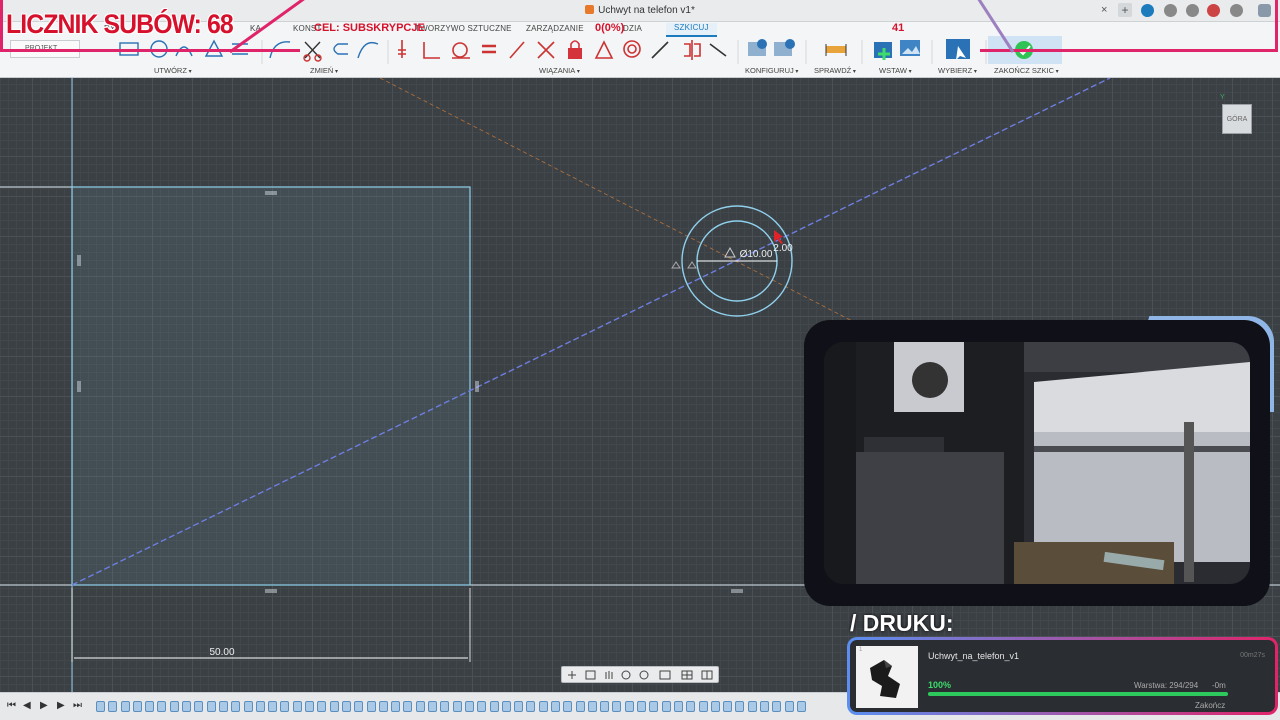  What do you see at coordinates (910, 48) in the screenshot?
I see `insert-image-icon` at bounding box center [910, 48].